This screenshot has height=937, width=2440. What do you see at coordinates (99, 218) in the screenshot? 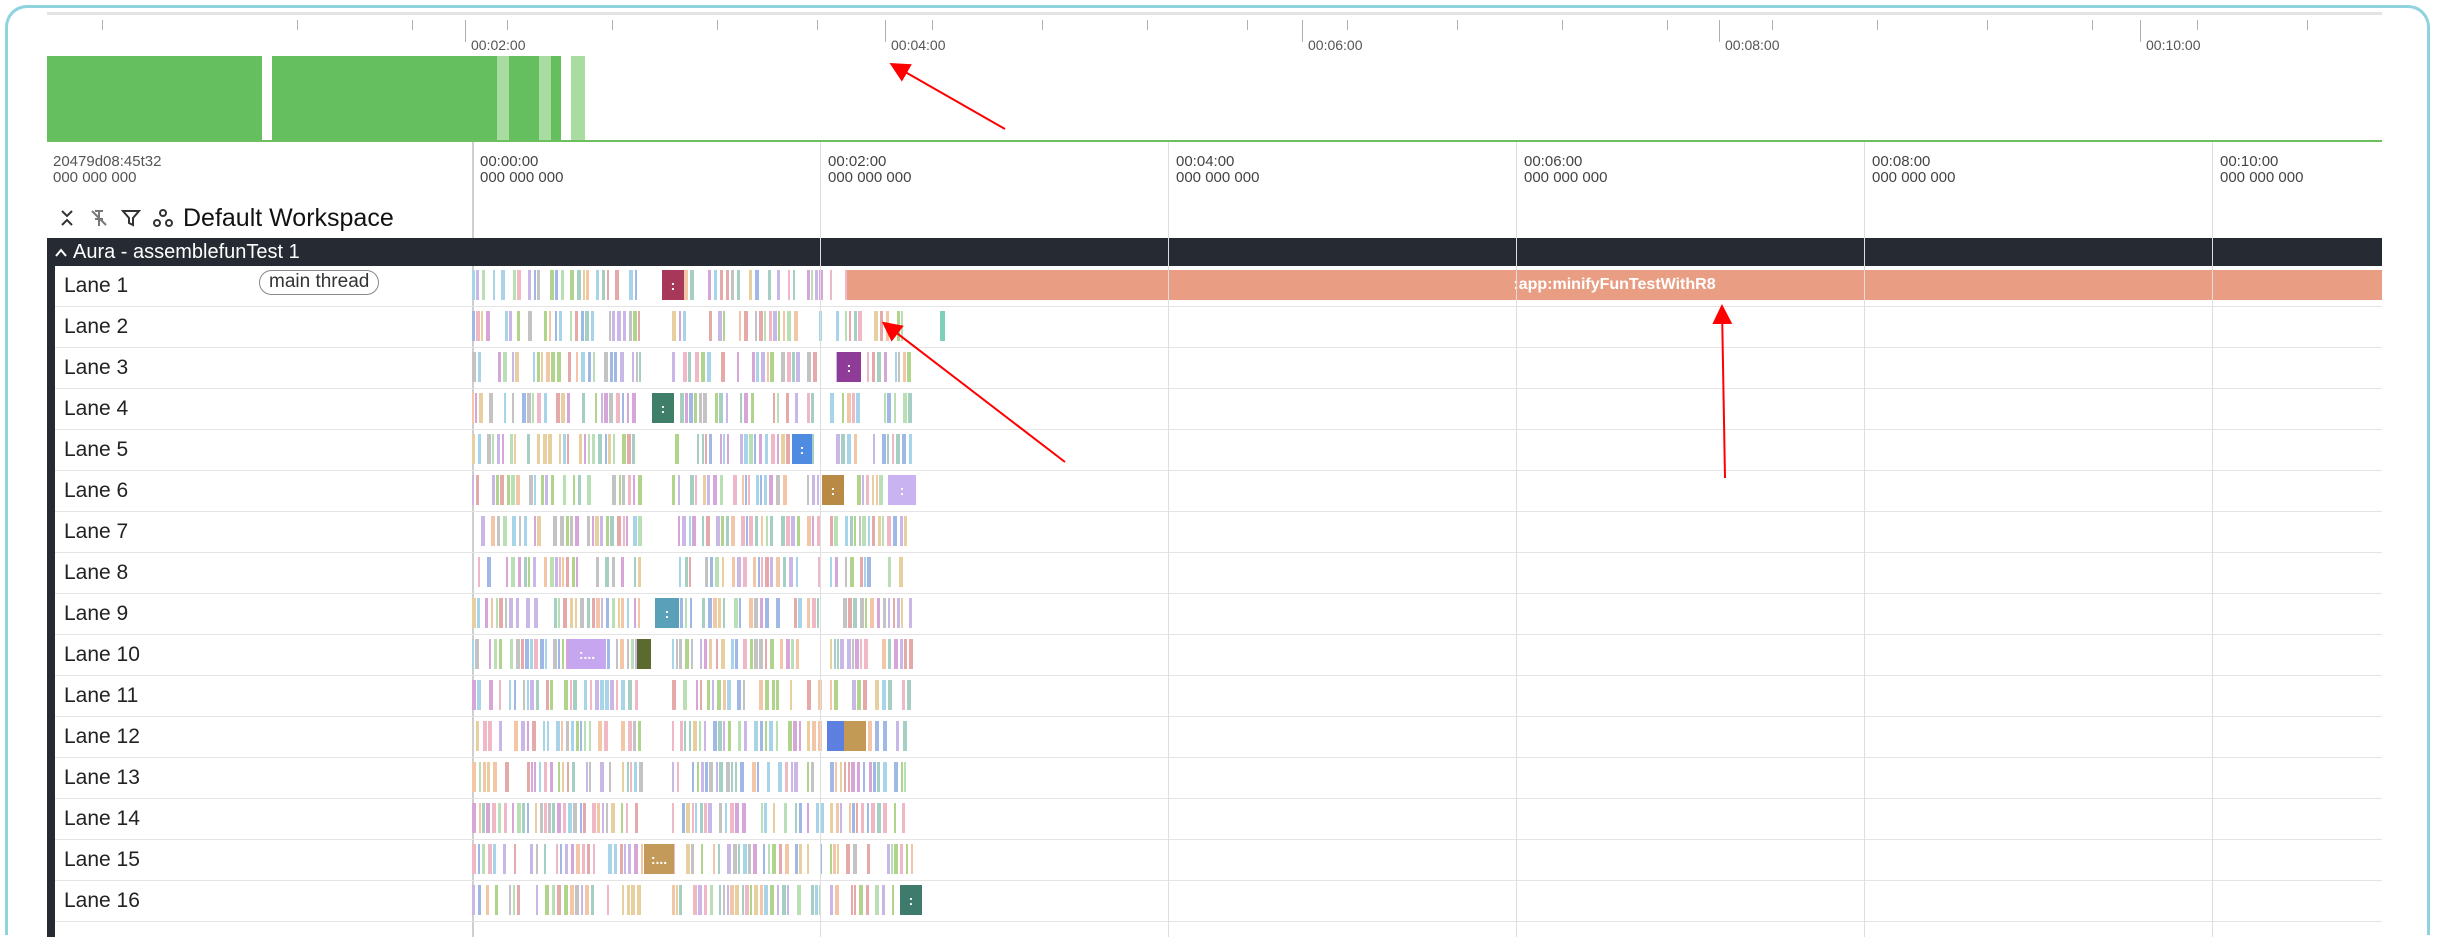
I see `unpin-icon` at bounding box center [99, 218].